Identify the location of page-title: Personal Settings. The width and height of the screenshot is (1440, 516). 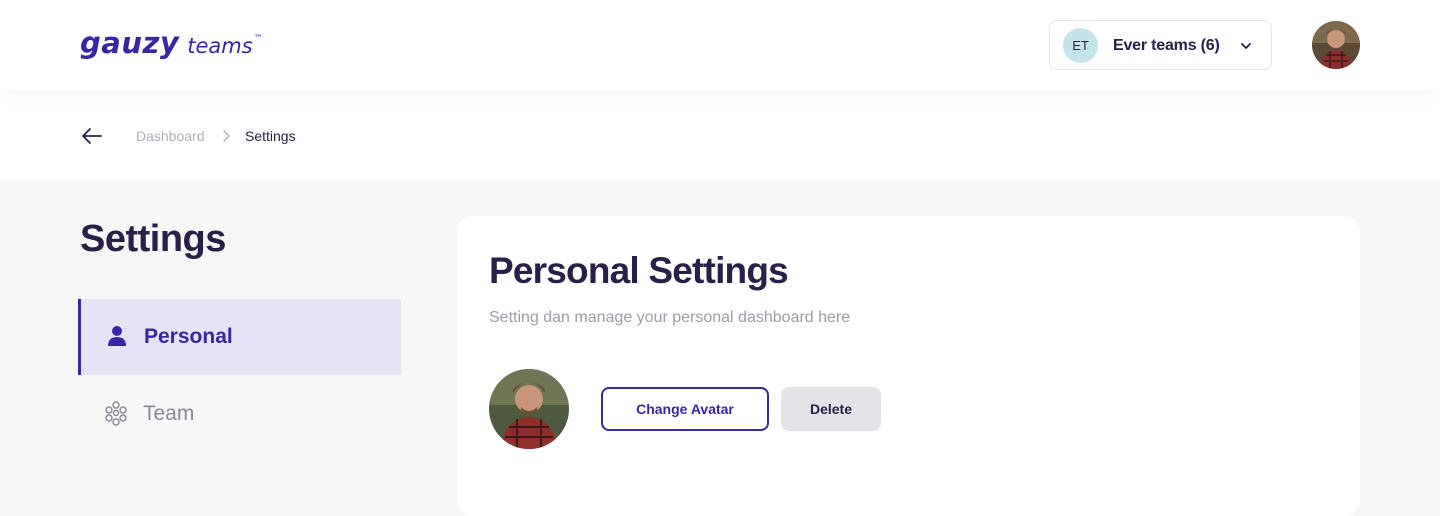
(639, 270).